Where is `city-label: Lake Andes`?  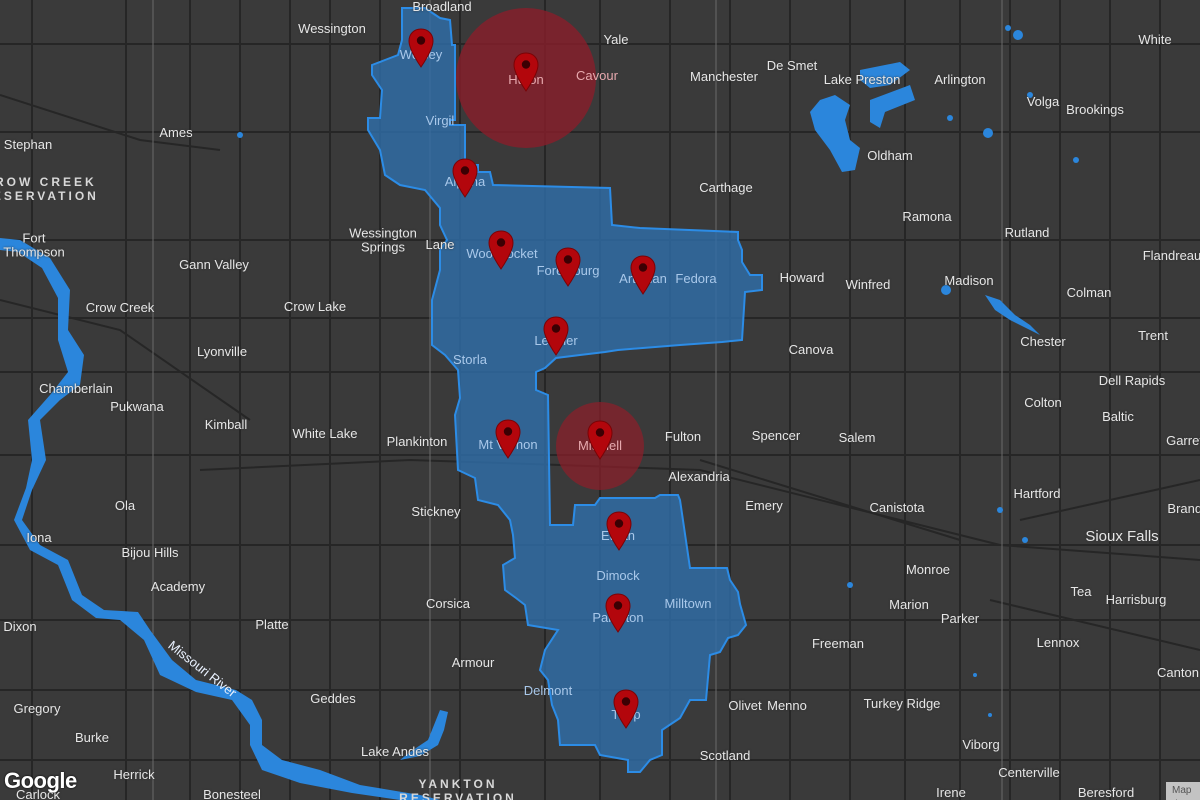 city-label: Lake Andes is located at coordinates (395, 752).